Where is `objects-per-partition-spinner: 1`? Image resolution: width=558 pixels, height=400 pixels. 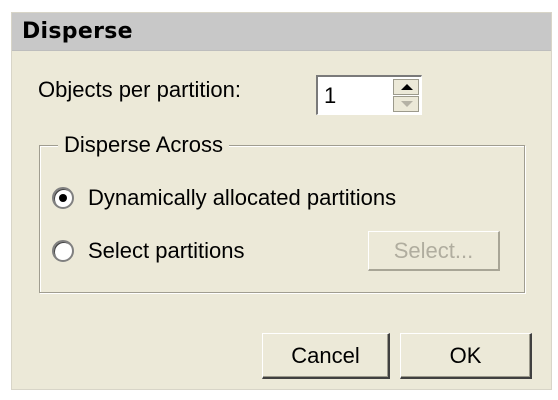
objects-per-partition-spinner: 1 is located at coordinates (369, 95).